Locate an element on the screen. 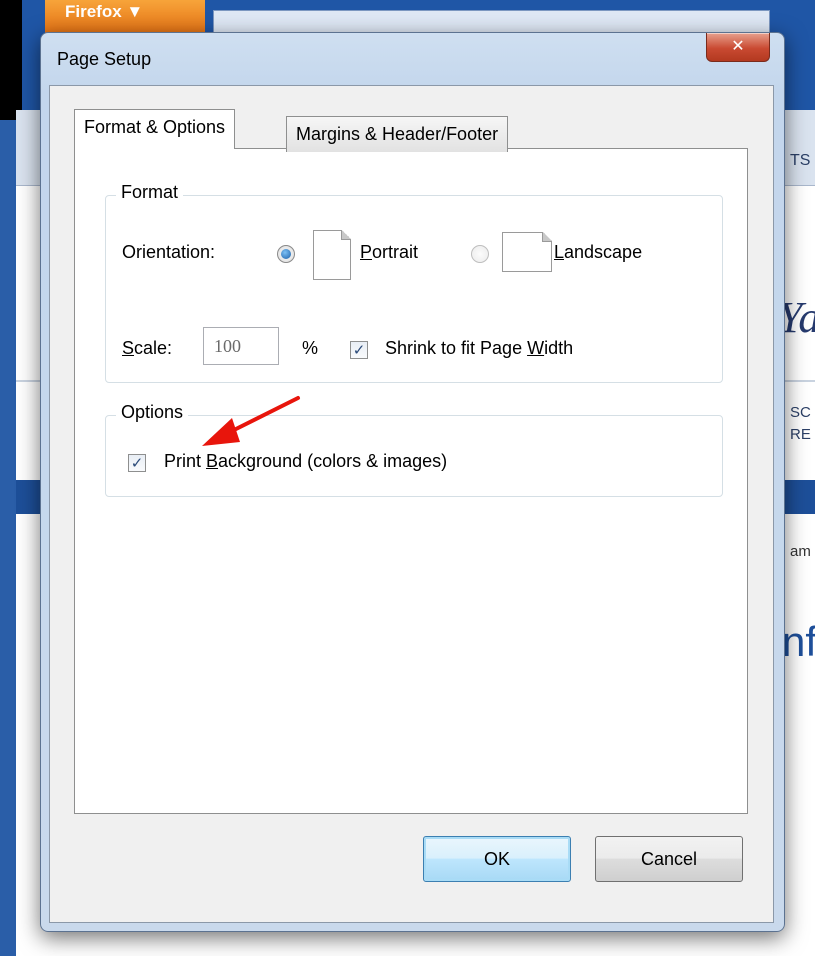  portrait-label: Portrait is located at coordinates (389, 252).